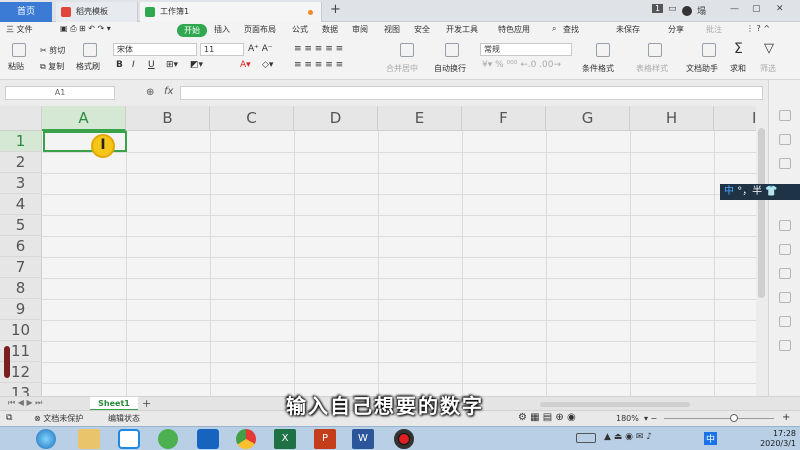  Describe the element at coordinates (58, 418) in the screenshot. I see `protect-status: ⊗ 文档未保护` at that location.